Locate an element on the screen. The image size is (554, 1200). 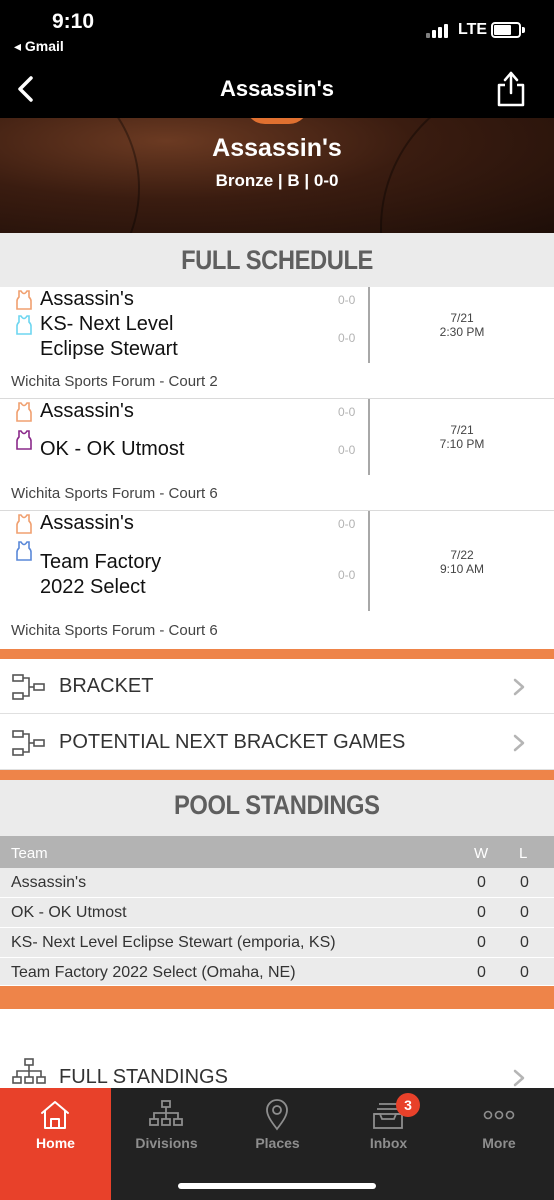
status-bar: 9:10 ◂ Gmail LTE is located at coordinates (277, 31).